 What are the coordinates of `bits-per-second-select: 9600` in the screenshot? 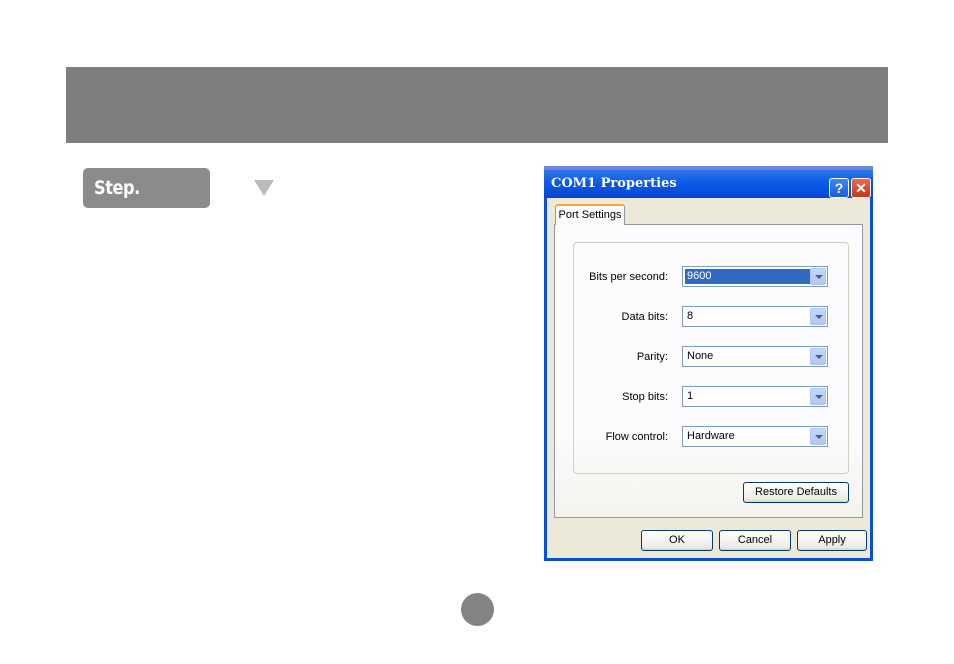 It's located at (755, 276).